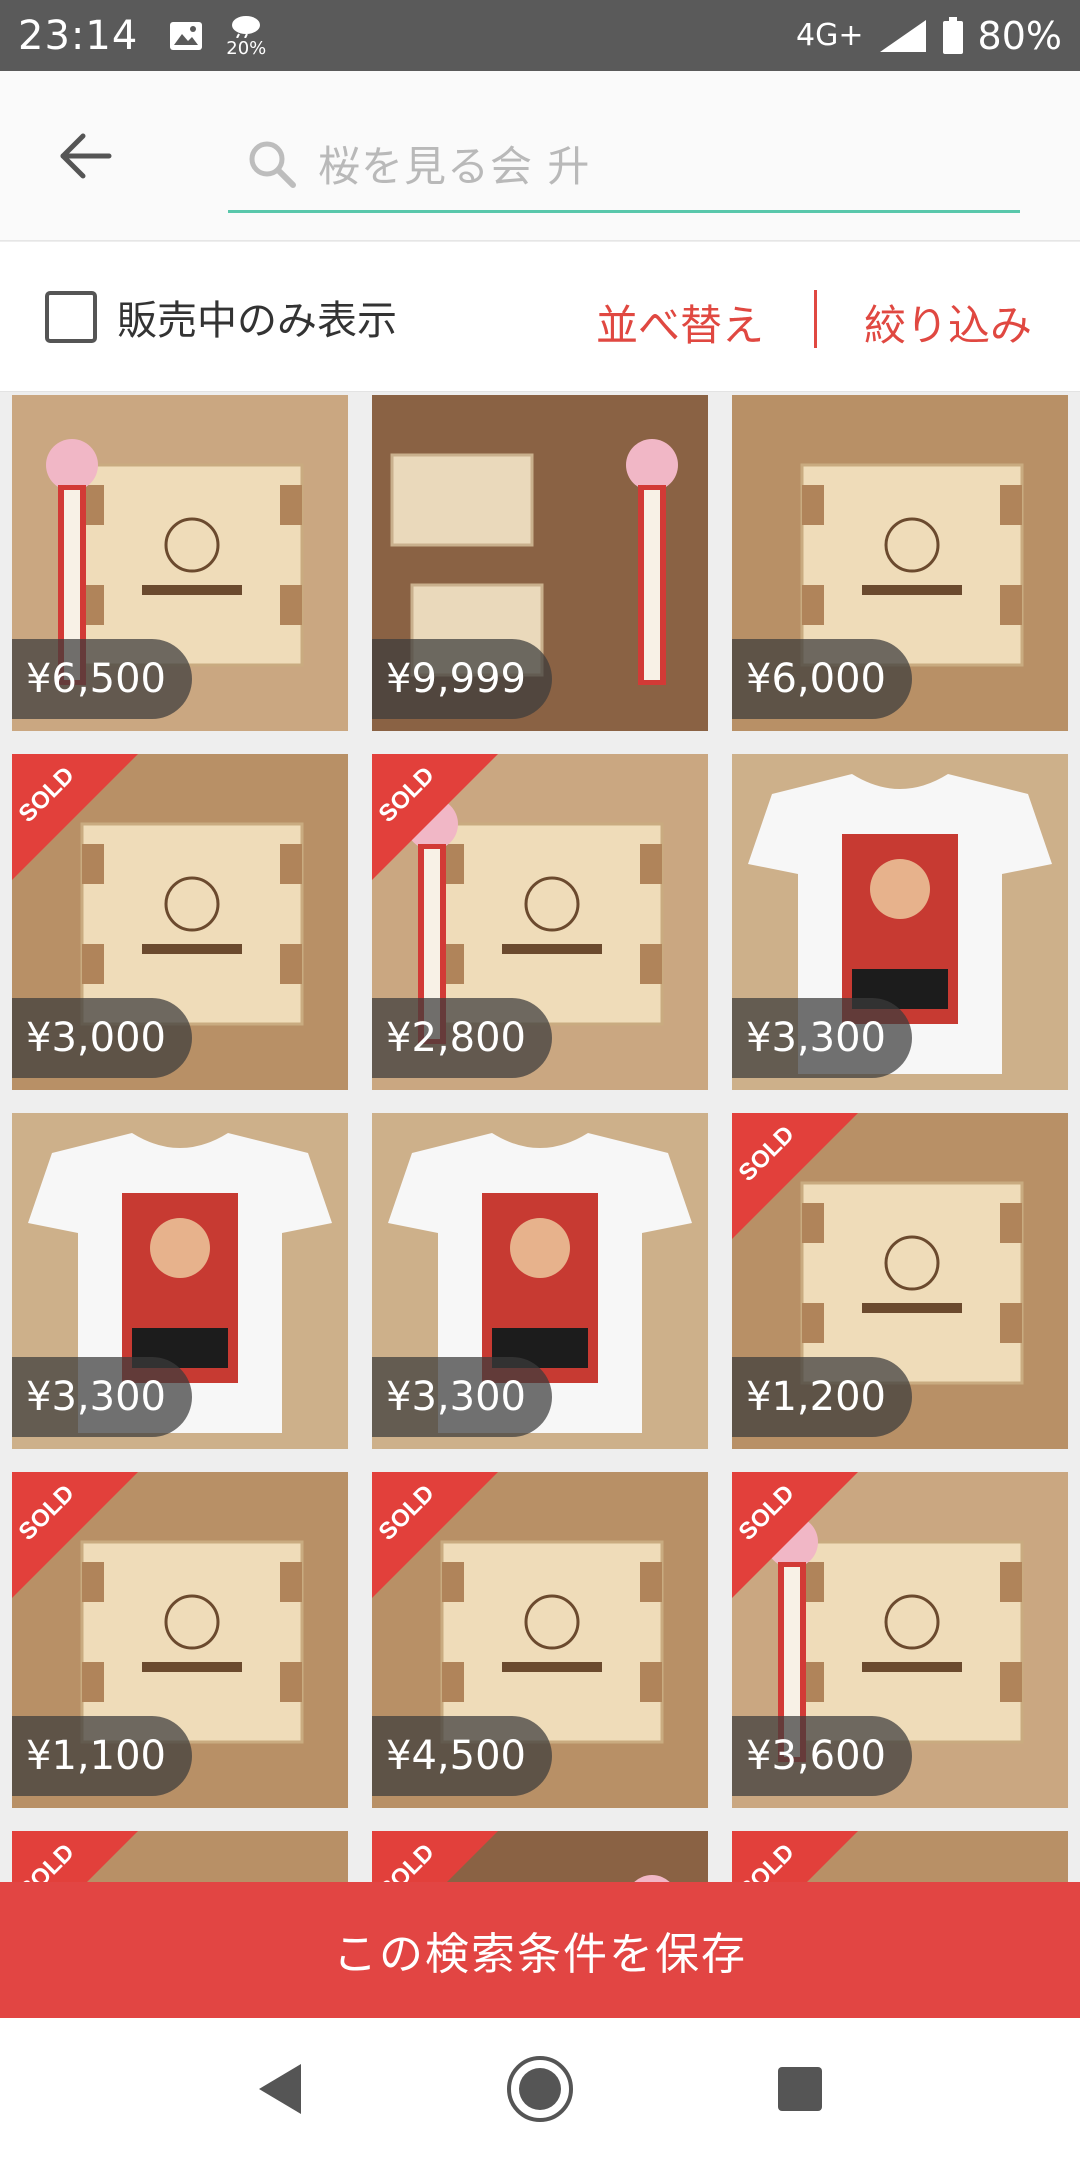 The width and height of the screenshot is (1080, 2160). What do you see at coordinates (900, 1640) in the screenshot?
I see `product-tile: SOLD ¥3,600` at bounding box center [900, 1640].